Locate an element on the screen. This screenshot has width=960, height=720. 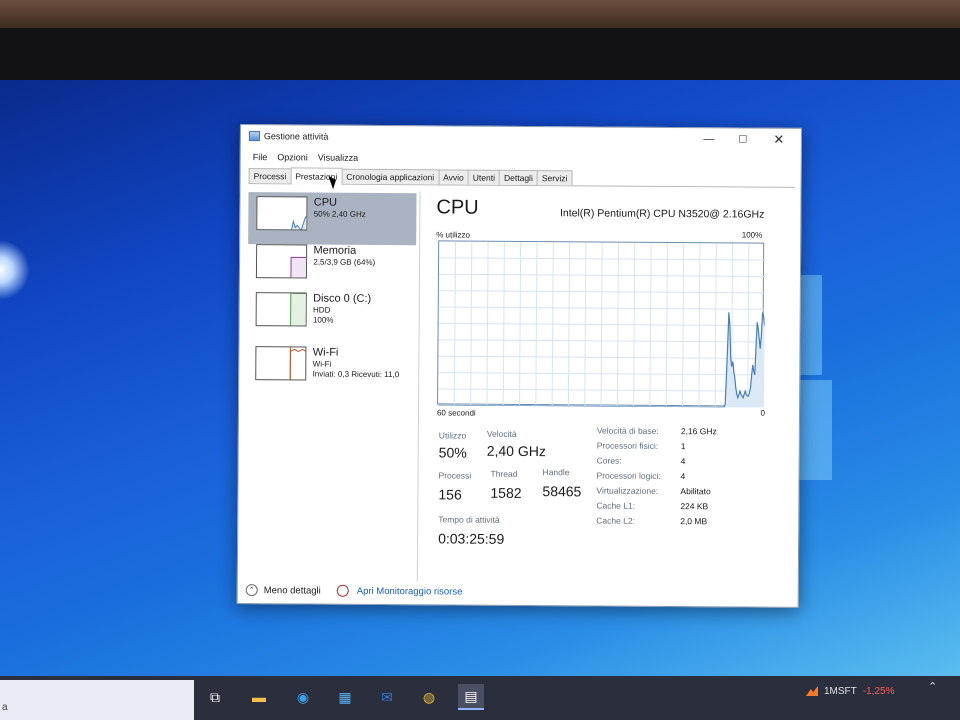
resource-summary: 2,5/3,9 GB (64%) is located at coordinates (344, 262).